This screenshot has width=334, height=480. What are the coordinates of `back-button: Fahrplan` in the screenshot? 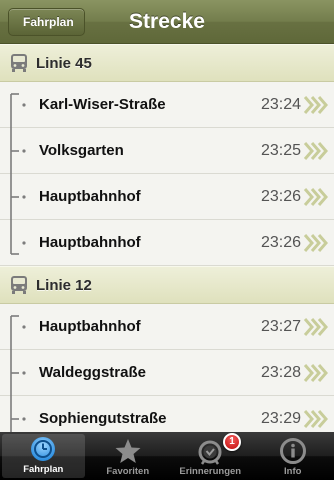 It's located at (46, 22).